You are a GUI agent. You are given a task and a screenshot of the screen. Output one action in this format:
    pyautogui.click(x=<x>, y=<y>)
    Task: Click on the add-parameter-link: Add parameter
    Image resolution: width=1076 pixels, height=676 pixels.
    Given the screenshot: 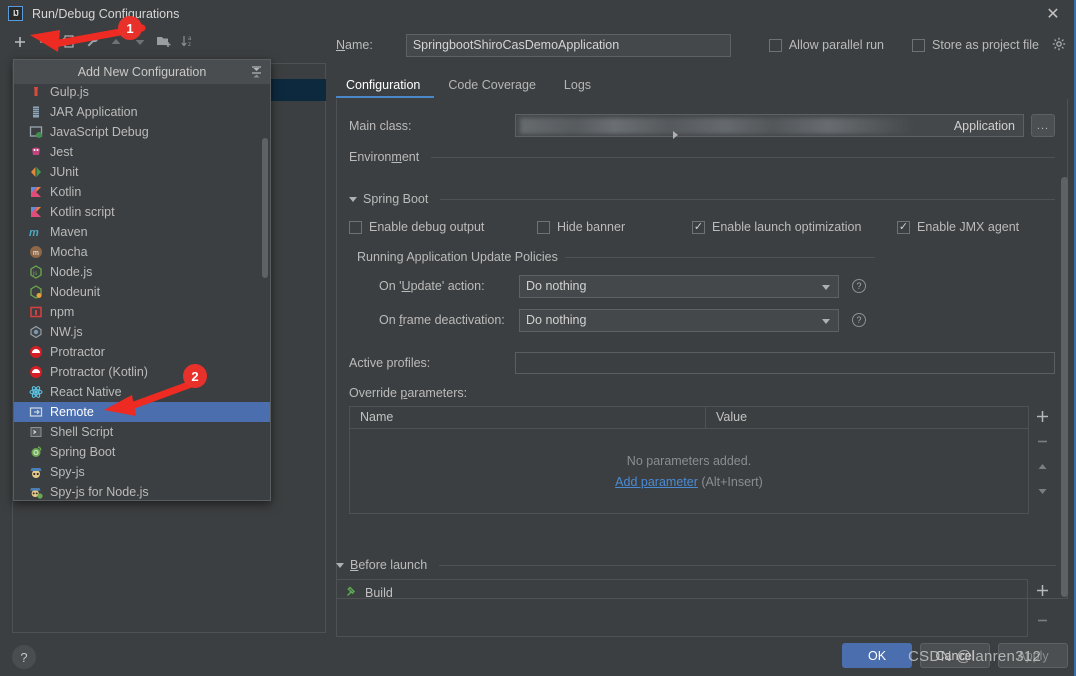 What is the action you would take?
    pyautogui.click(x=656, y=482)
    